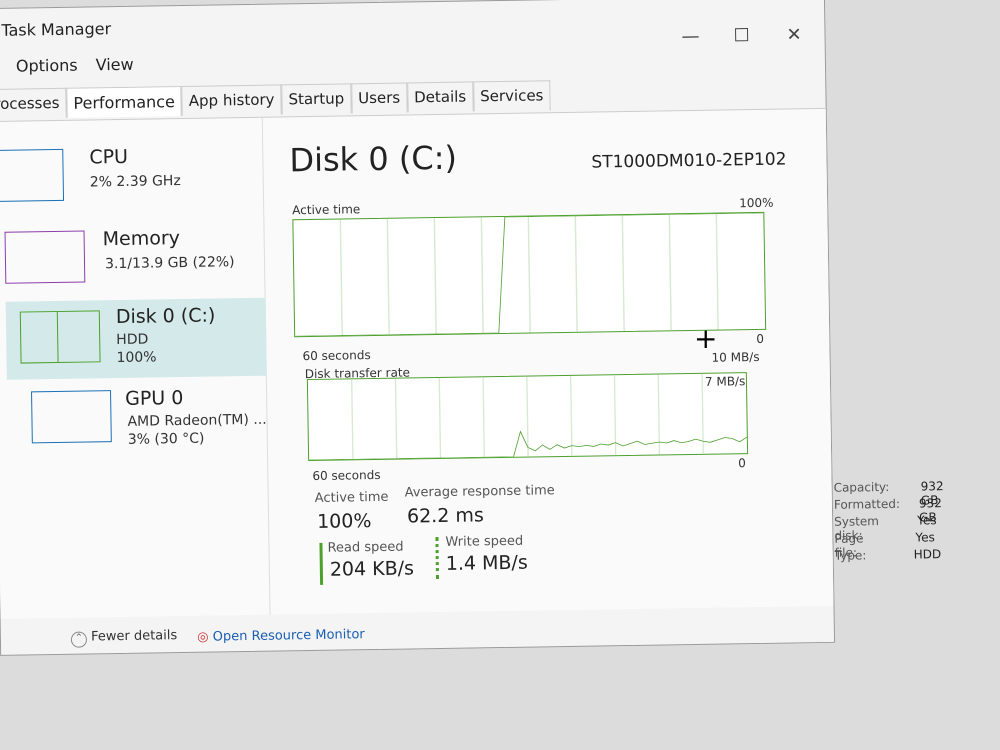 The image size is (1000, 750). What do you see at coordinates (79, 639) in the screenshot?
I see `chevron-up-icon: ⌃` at bounding box center [79, 639].